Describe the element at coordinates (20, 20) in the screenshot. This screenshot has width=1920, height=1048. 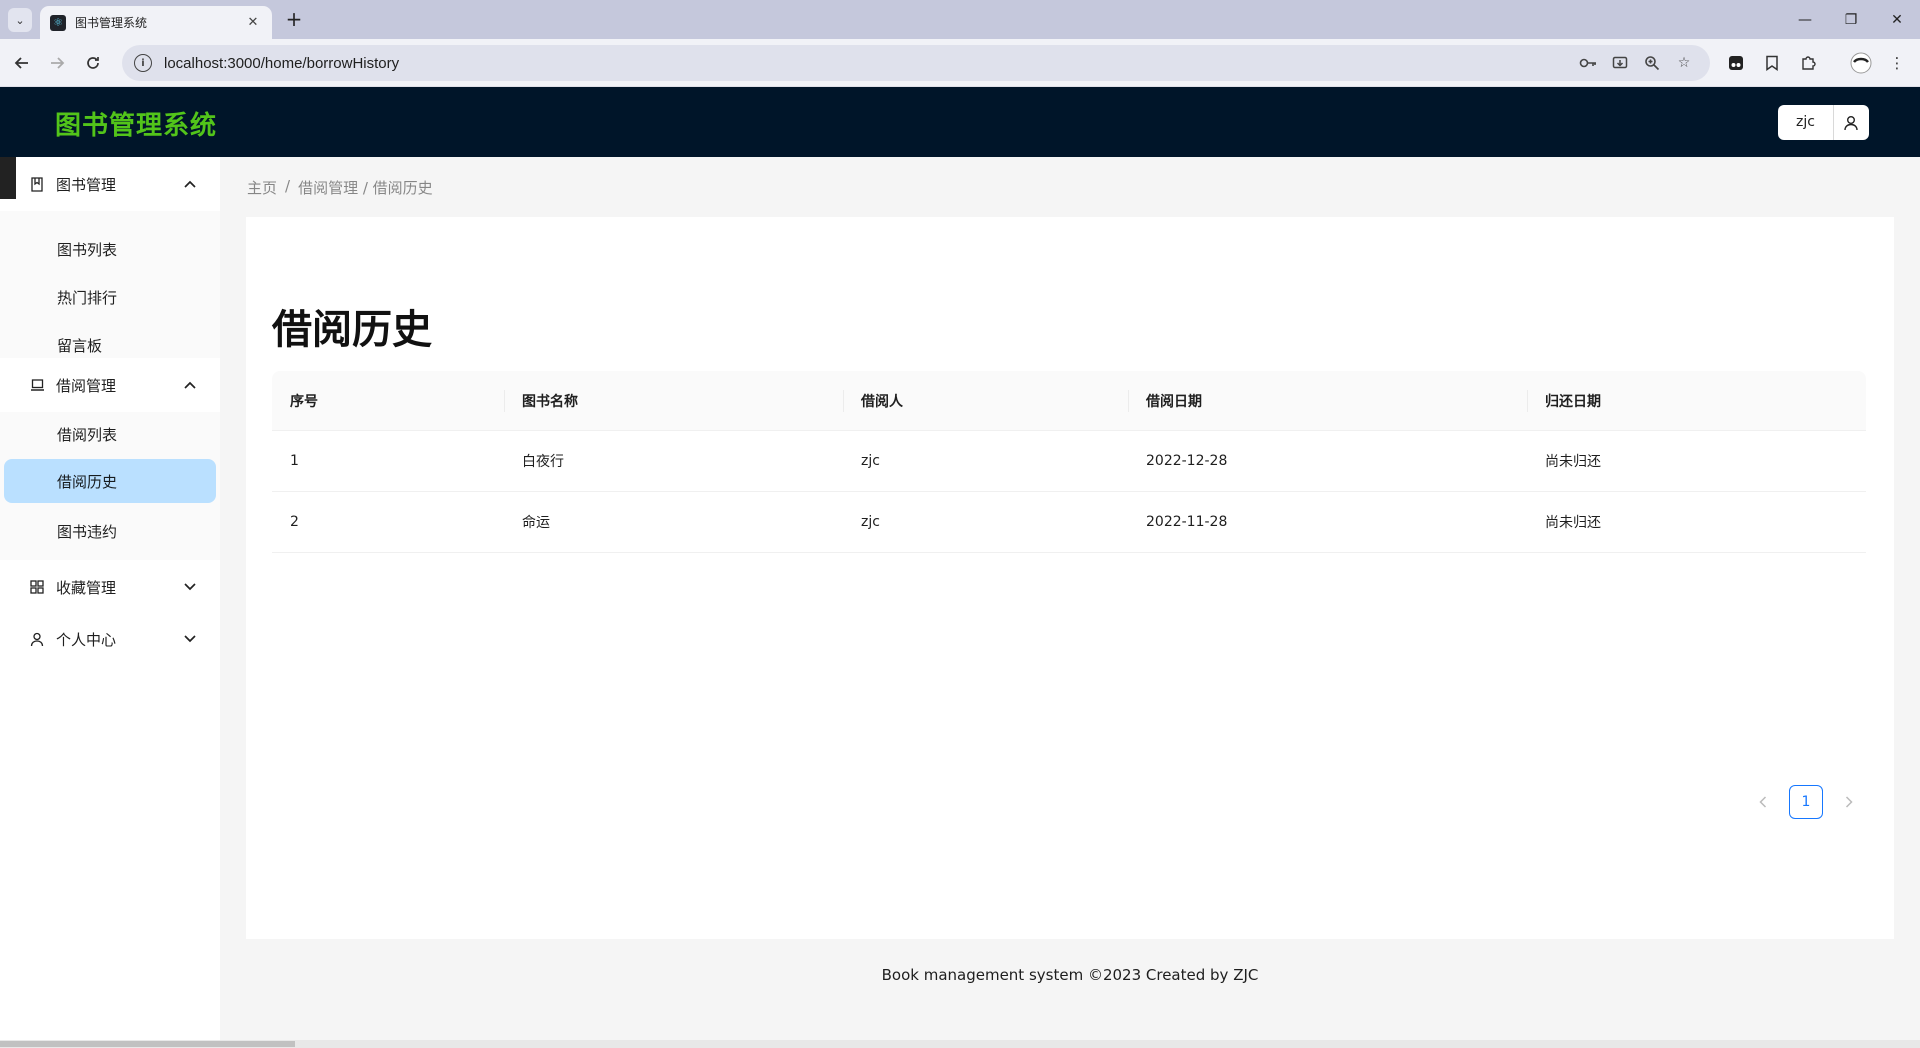
I see `tab-search-button: ⌄` at that location.